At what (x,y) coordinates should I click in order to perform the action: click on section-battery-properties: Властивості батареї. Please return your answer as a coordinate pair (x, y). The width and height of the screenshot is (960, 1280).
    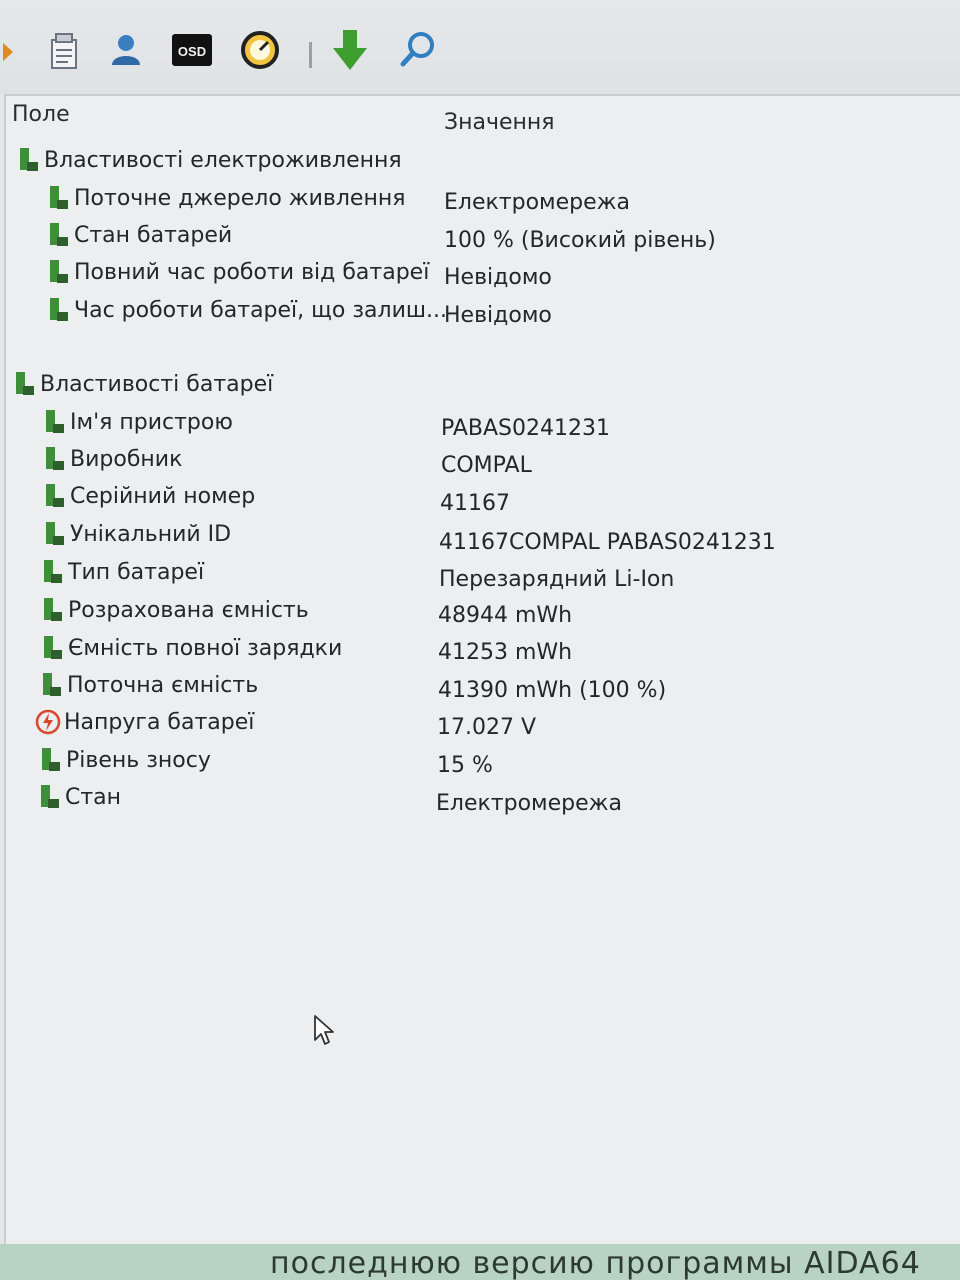
    Looking at the image, I should click on (141, 384).